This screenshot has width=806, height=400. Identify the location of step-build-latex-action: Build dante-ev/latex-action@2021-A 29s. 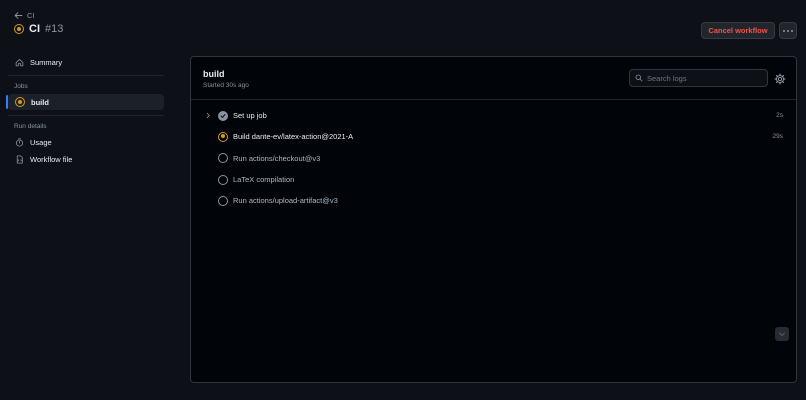
(493, 136).